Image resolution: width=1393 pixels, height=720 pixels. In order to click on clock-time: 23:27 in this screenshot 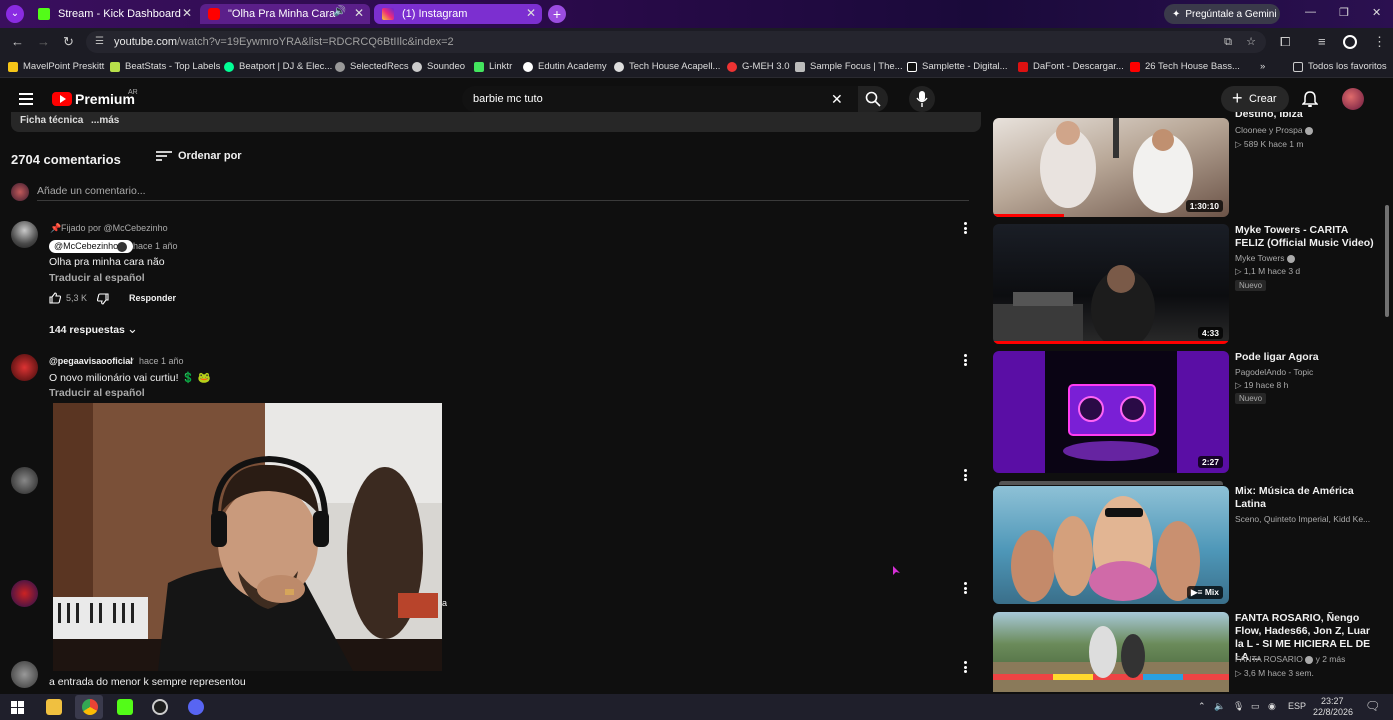, I will do `click(1332, 701)`.